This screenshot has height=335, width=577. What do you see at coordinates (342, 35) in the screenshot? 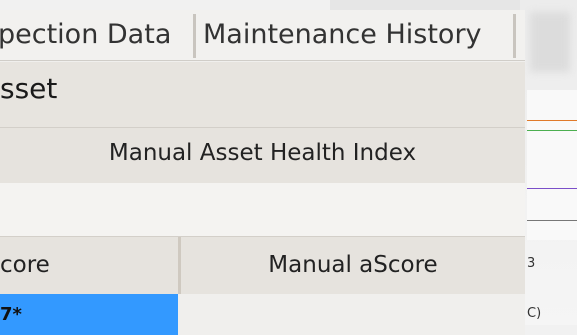
I see `tab-maintenance-history: Maintenance History` at bounding box center [342, 35].